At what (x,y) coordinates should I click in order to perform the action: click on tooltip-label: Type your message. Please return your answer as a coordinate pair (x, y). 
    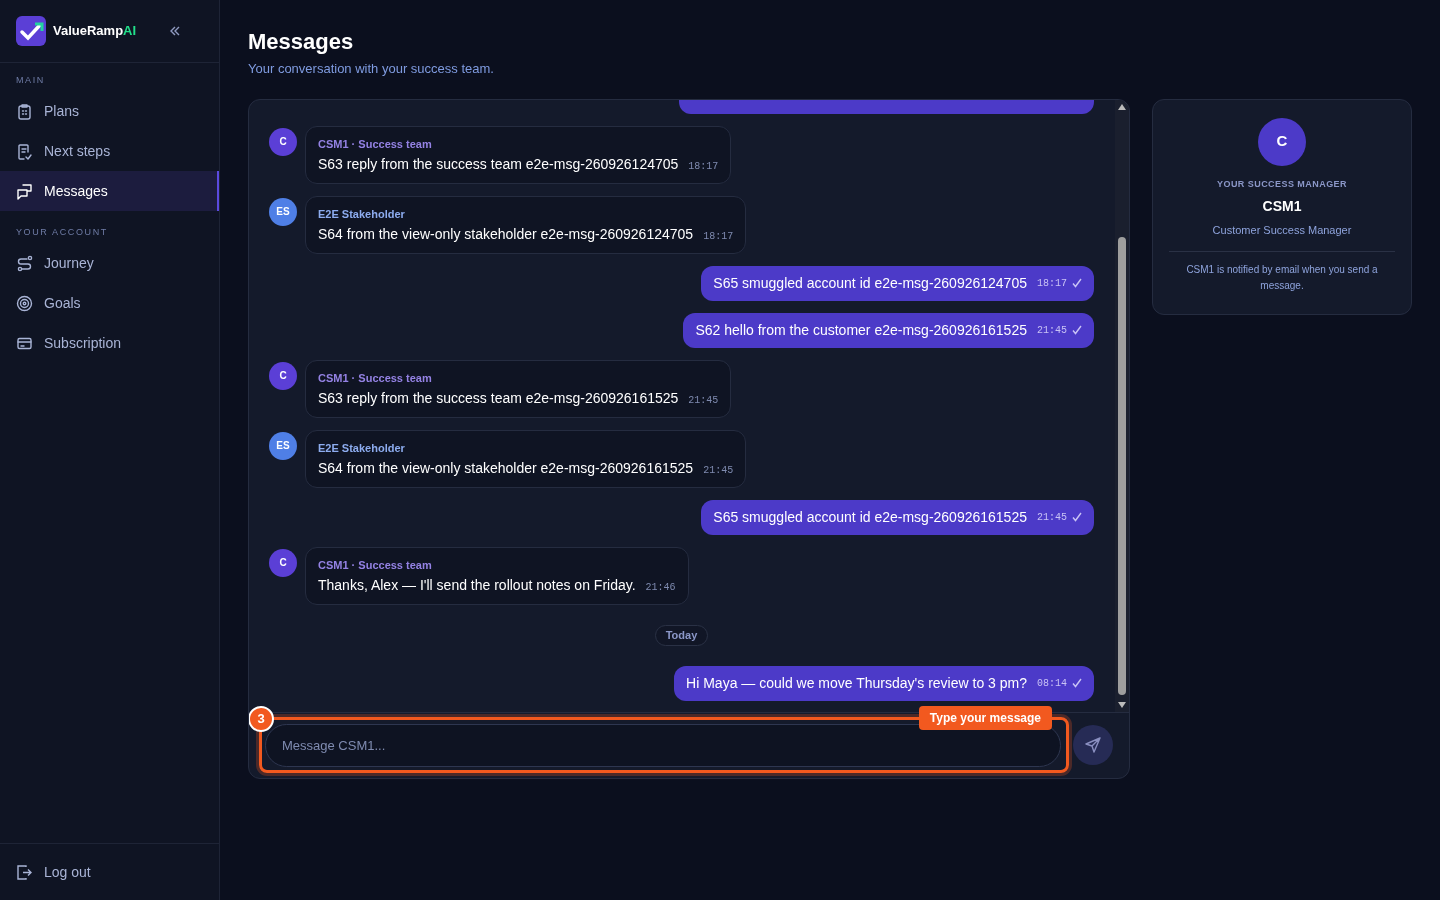
    Looking at the image, I should click on (985, 717).